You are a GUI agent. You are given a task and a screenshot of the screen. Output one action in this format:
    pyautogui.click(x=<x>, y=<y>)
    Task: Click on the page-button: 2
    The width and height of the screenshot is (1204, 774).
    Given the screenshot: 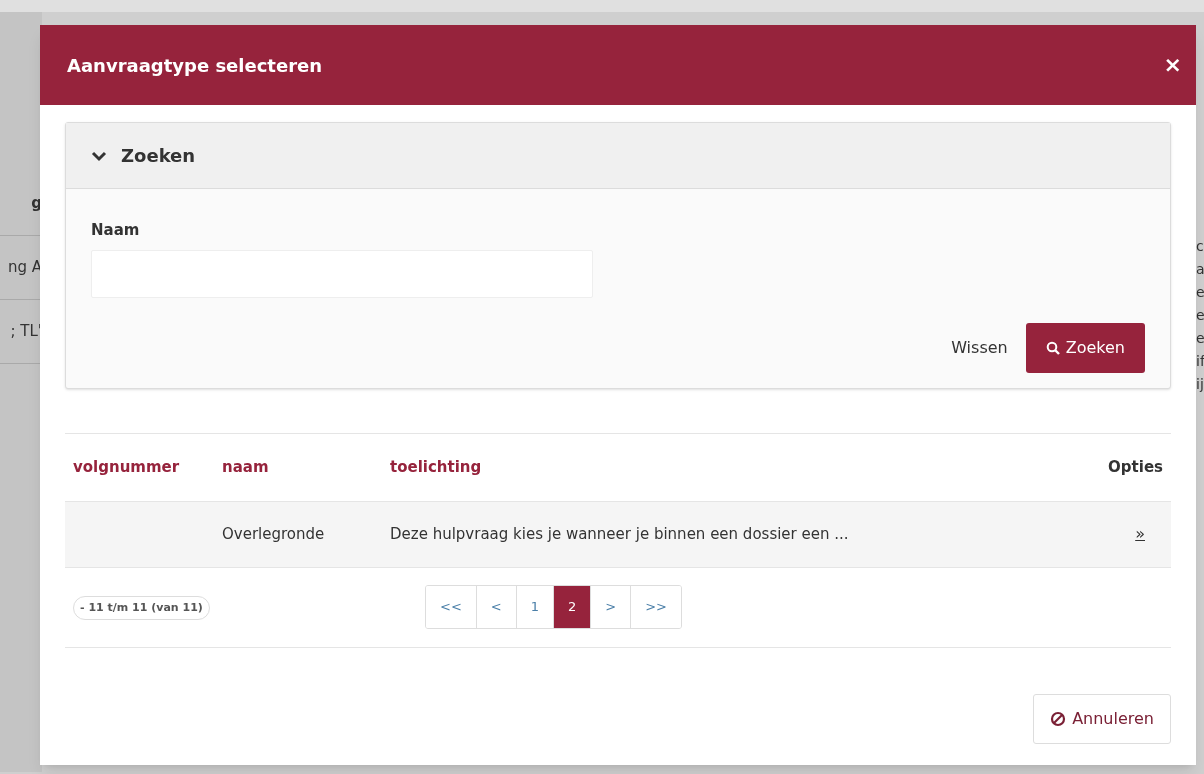 What is the action you would take?
    pyautogui.click(x=572, y=607)
    